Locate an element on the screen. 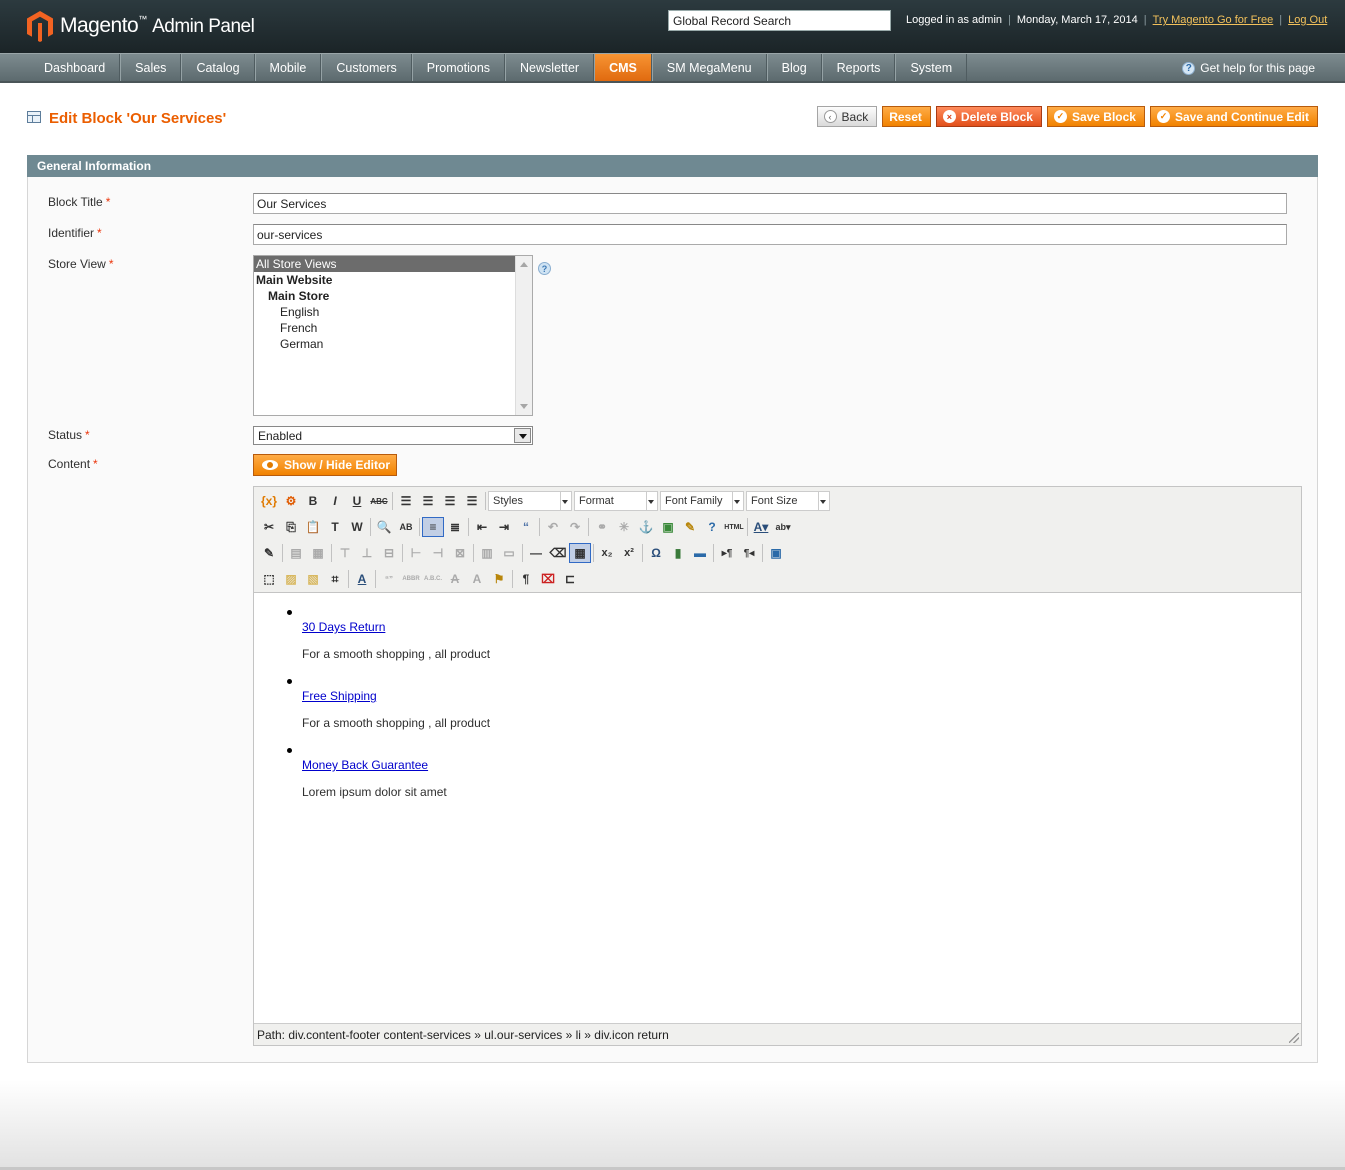 This screenshot has height=1170, width=1345. horizontal-rule-icon: — is located at coordinates (536, 553).